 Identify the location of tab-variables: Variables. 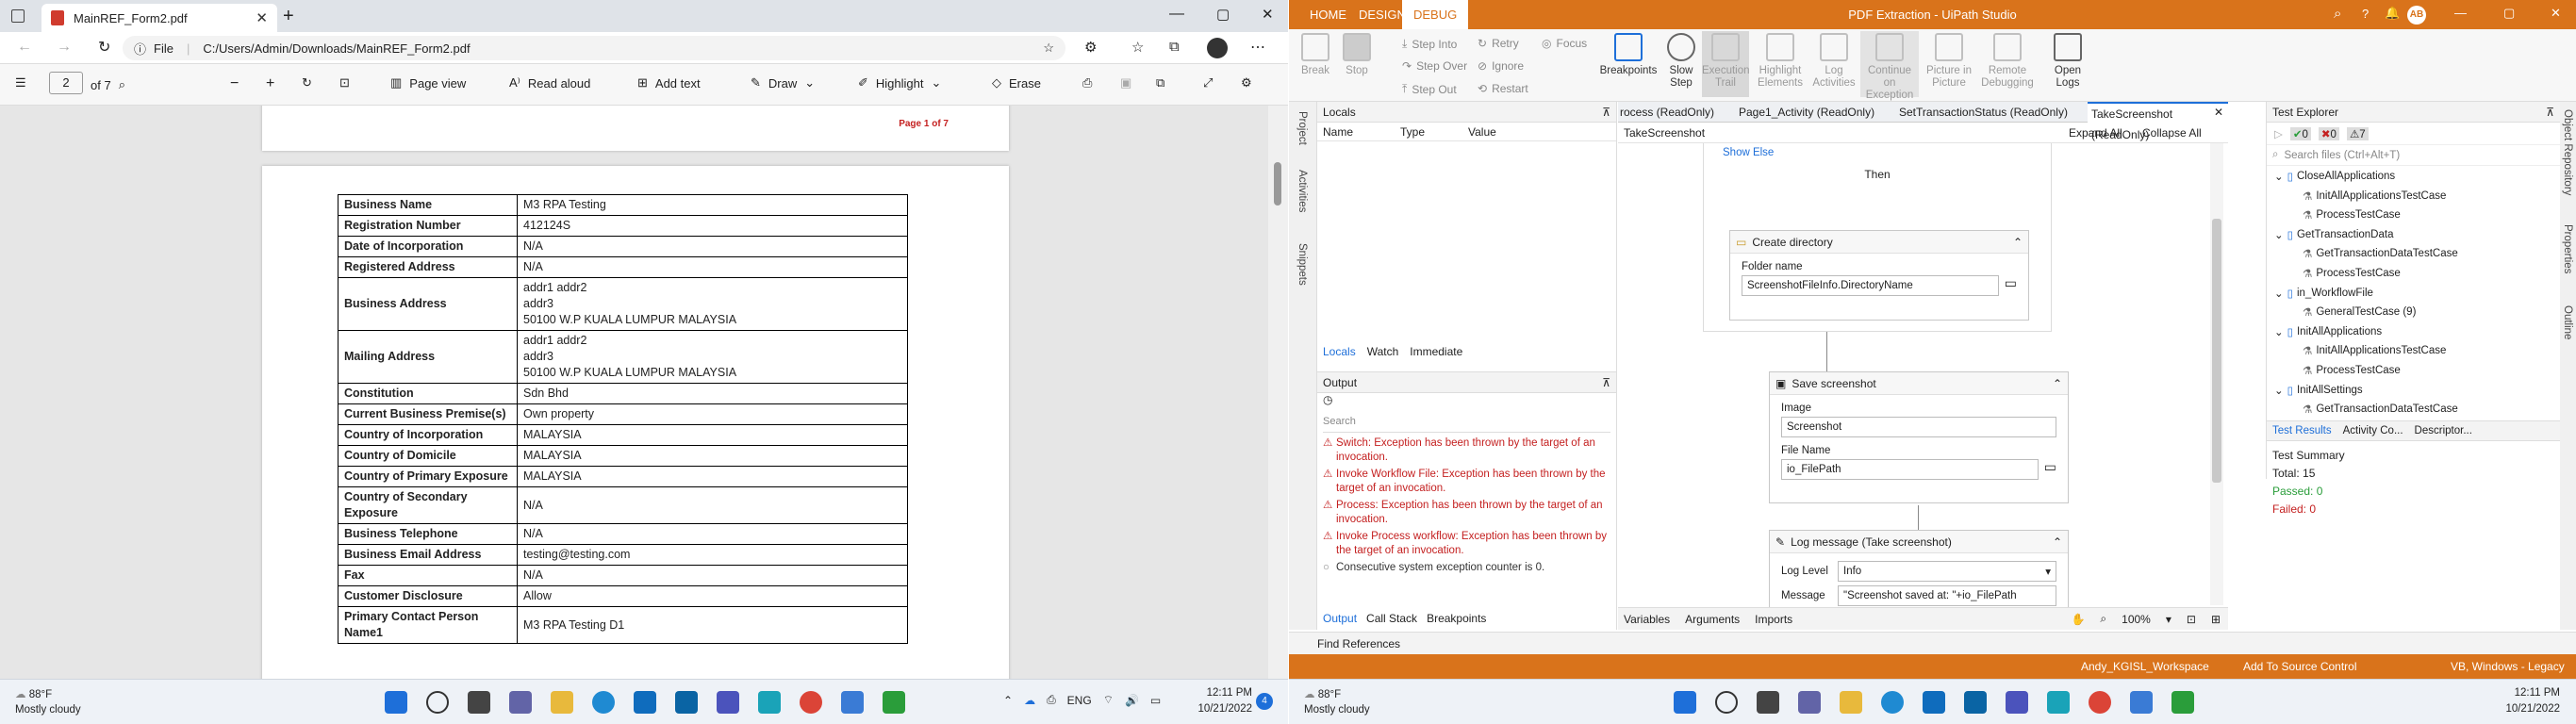
(1647, 619).